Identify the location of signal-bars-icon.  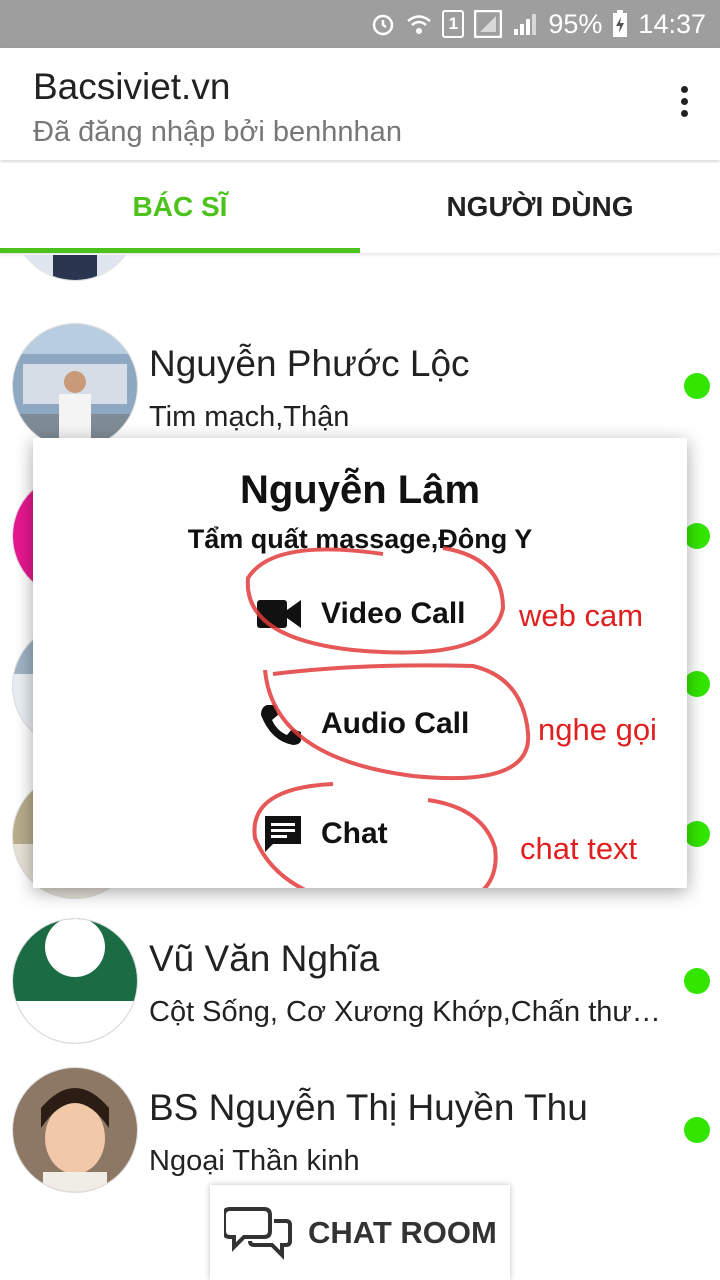
(525, 24).